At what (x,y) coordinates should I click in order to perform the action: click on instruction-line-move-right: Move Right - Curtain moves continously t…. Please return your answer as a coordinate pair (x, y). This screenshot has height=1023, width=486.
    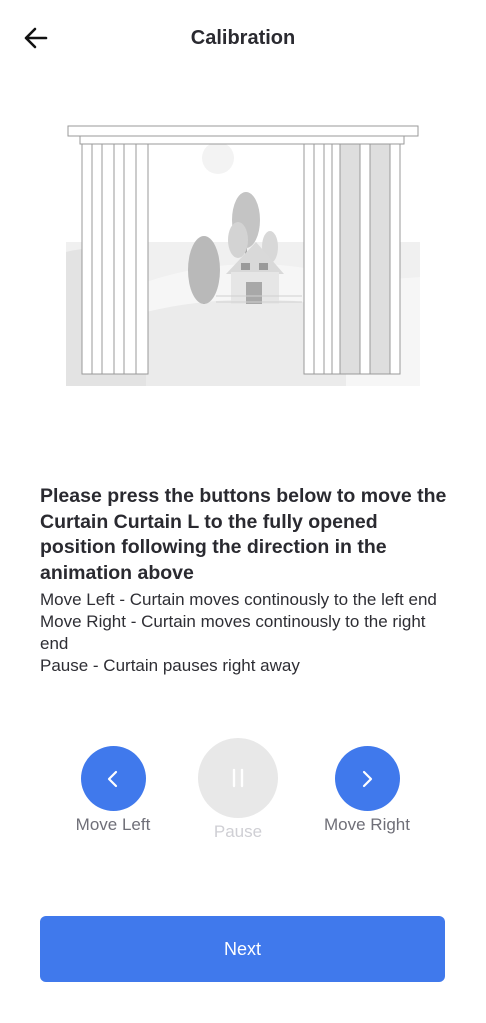
    Looking at the image, I should click on (233, 632).